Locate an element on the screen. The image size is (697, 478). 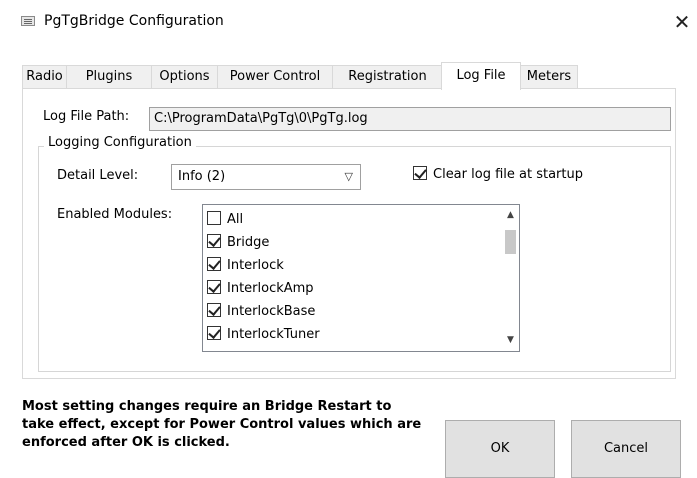
clear-log-checkbox: Clear log file at startup is located at coordinates (498, 174).